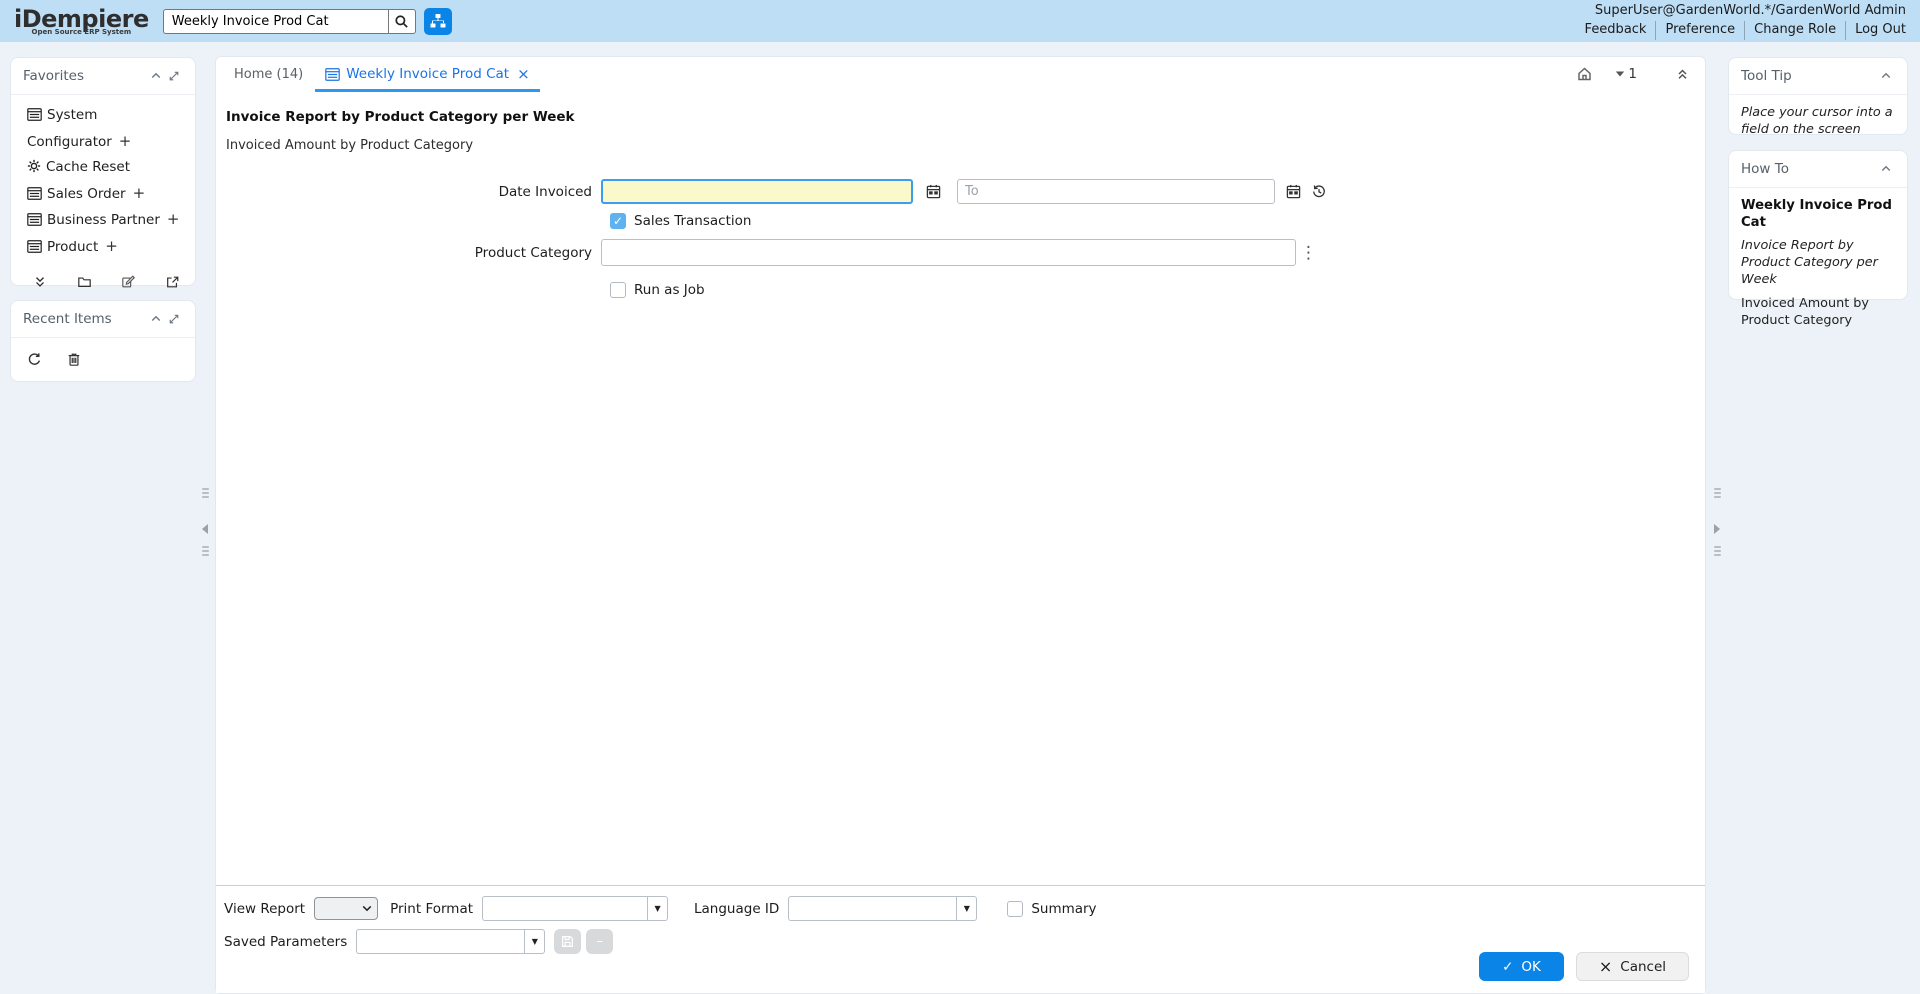 This screenshot has height=994, width=1920. I want to click on desktop-tabbar: Home (14) Weekly Invoice Prod Cat × 1, so click(960, 74).